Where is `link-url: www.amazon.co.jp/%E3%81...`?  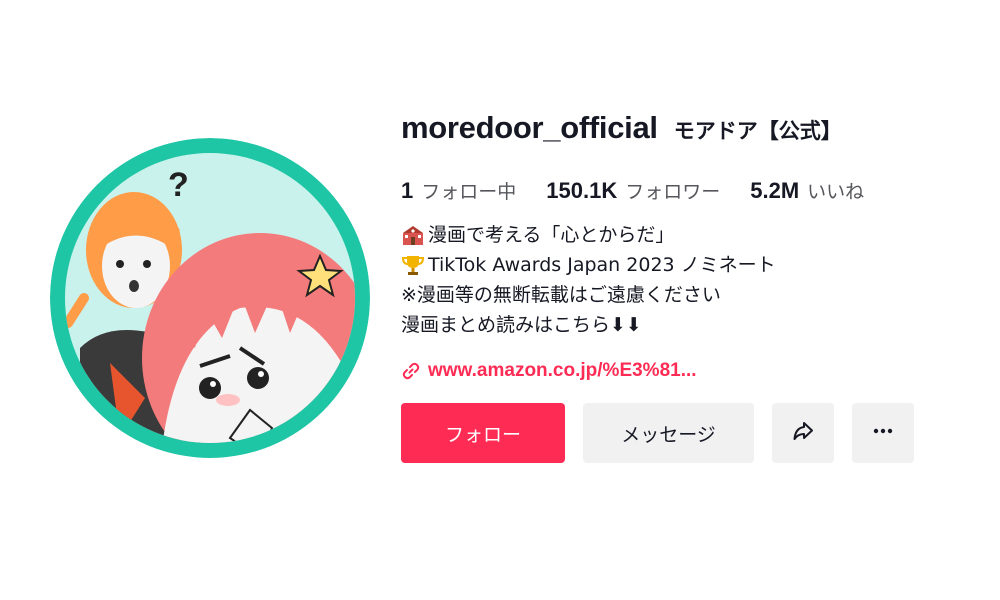
link-url: www.amazon.co.jp/%E3%81... is located at coordinates (562, 371).